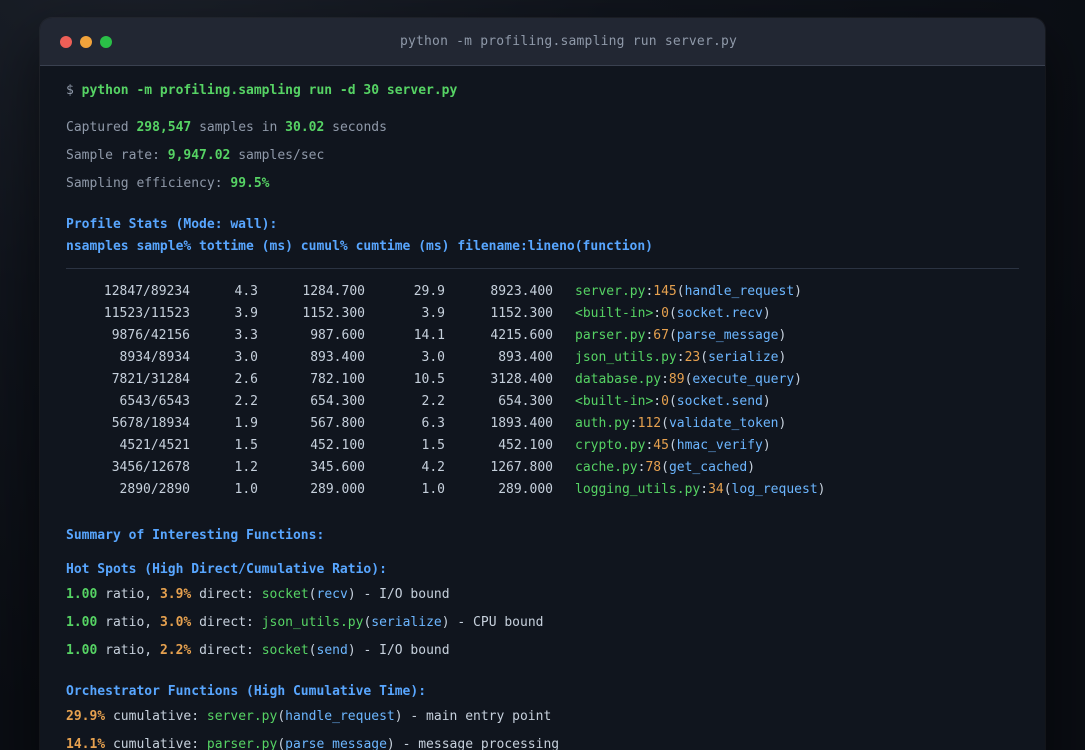  Describe the element at coordinates (716, 489) in the screenshot. I see `line-number: 34` at that location.